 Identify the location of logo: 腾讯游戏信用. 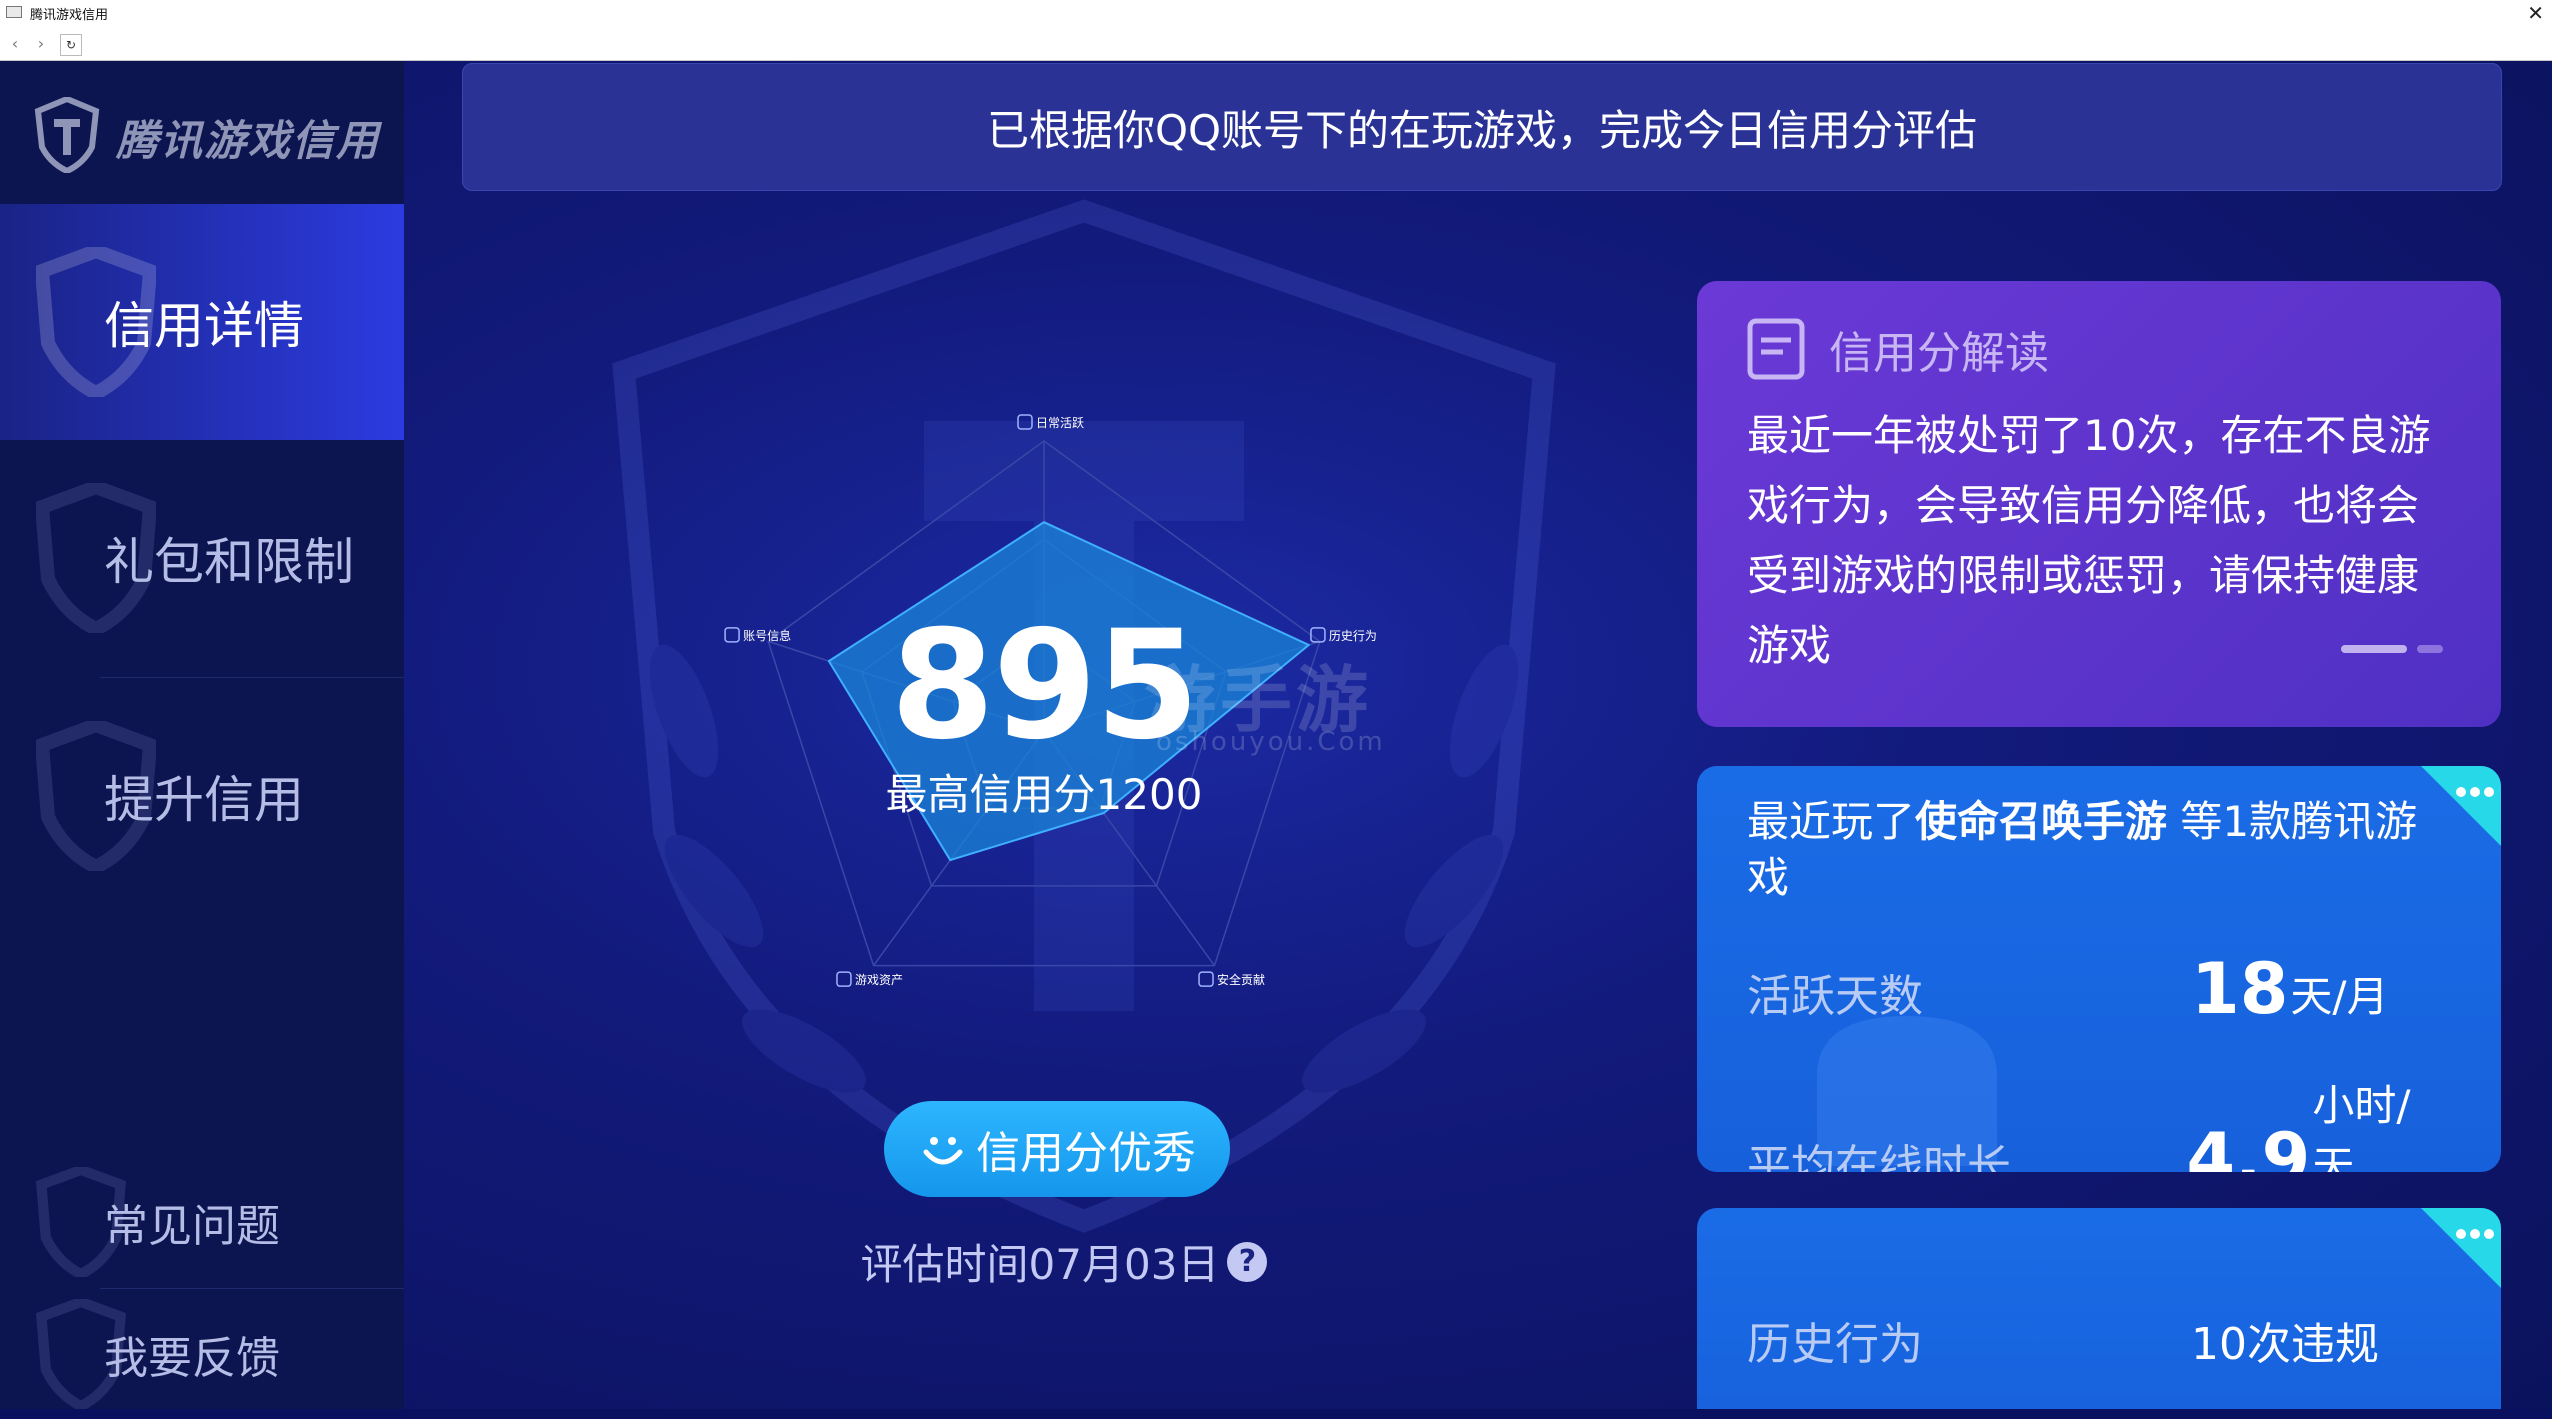
(214, 142).